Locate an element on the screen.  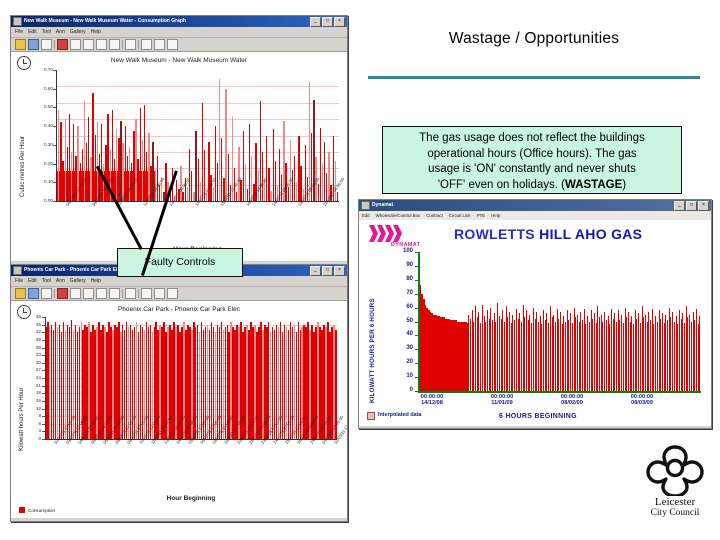
page-icon-carpark is located at coordinates (159, 293).